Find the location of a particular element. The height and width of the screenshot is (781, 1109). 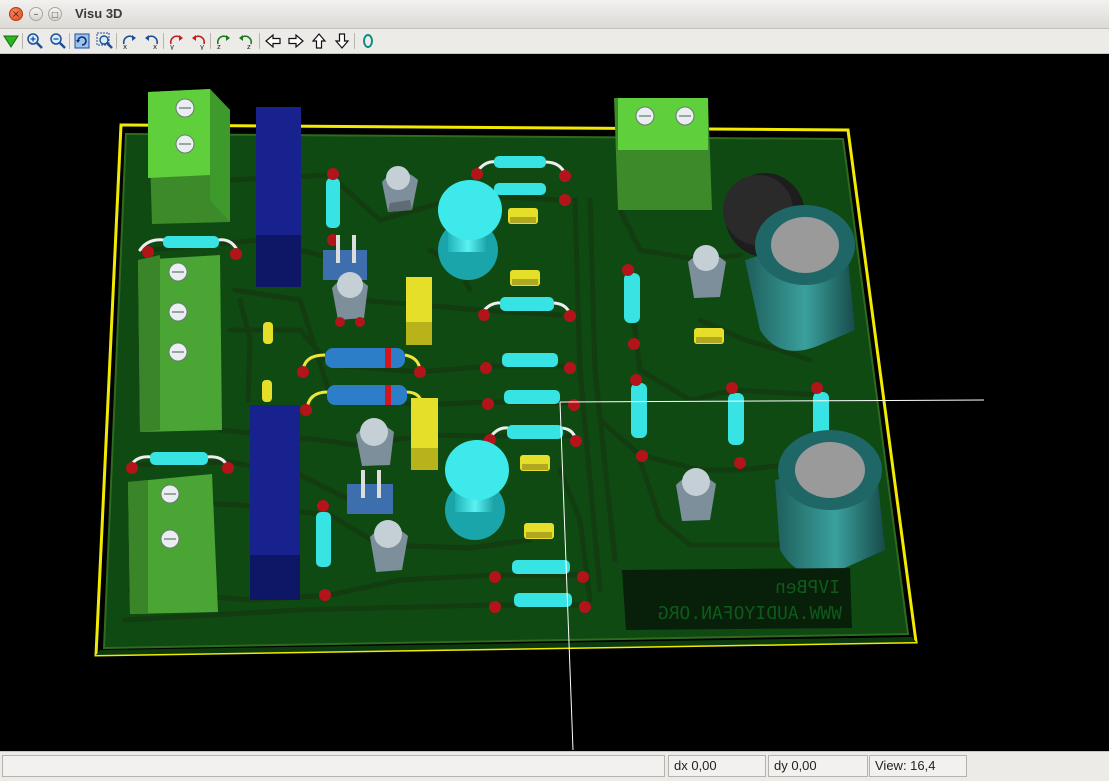

zoom-fit-button is located at coordinates (105, 41).